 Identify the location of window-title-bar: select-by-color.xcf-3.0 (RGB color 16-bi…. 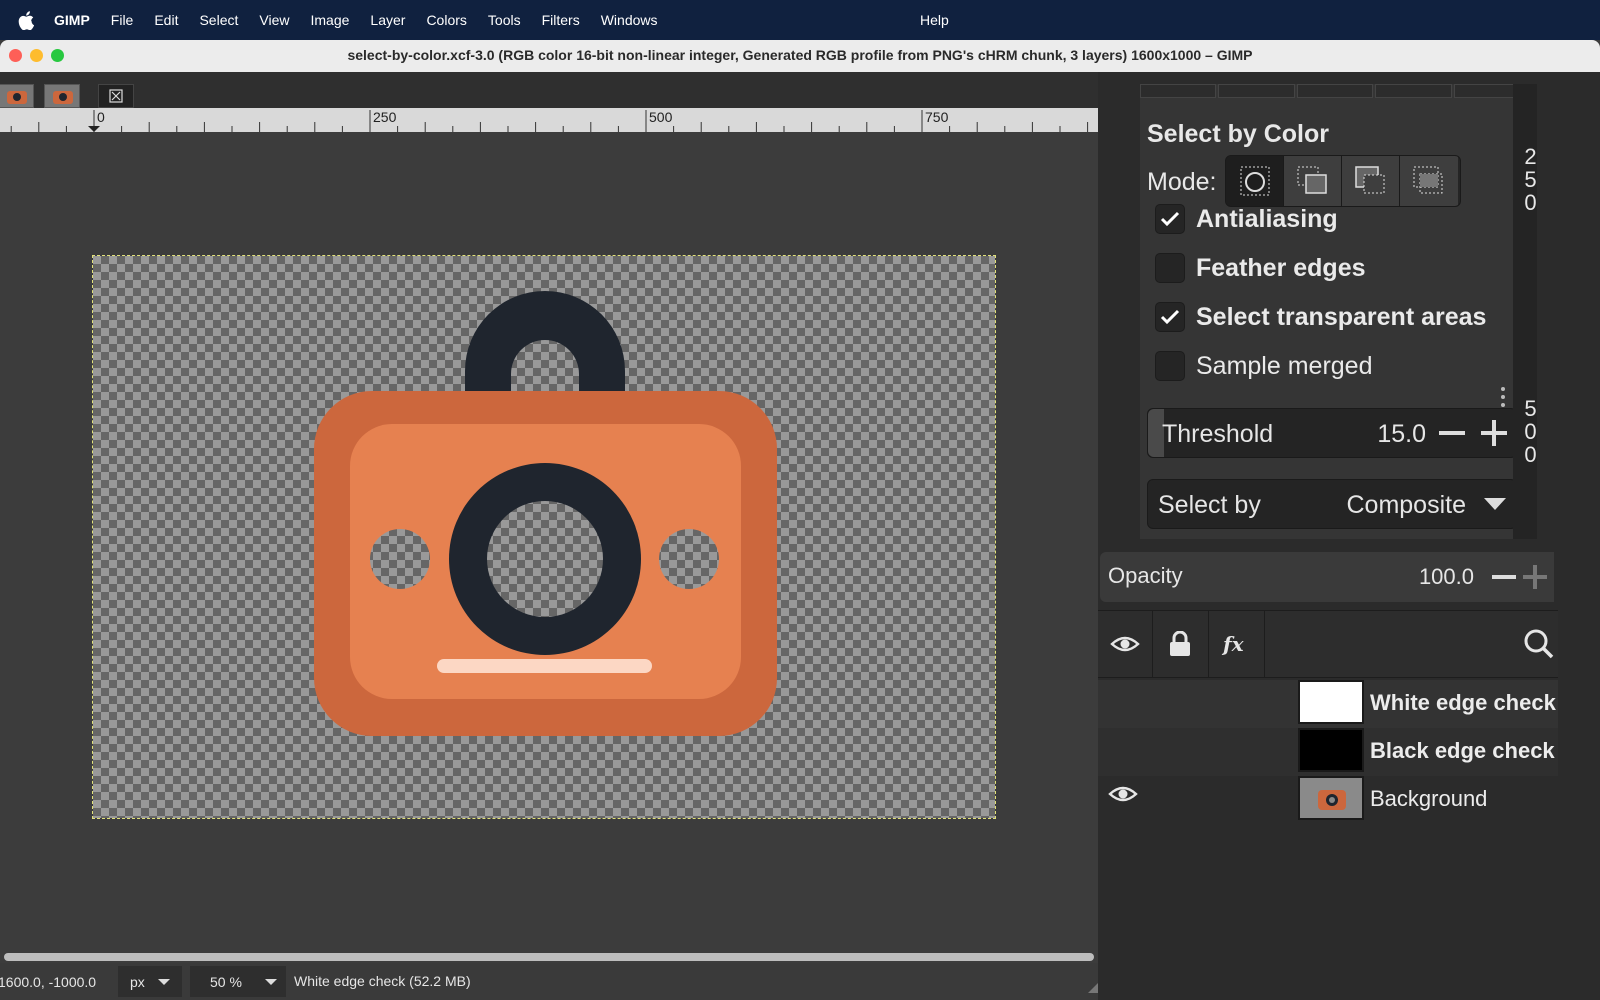
(800, 56).